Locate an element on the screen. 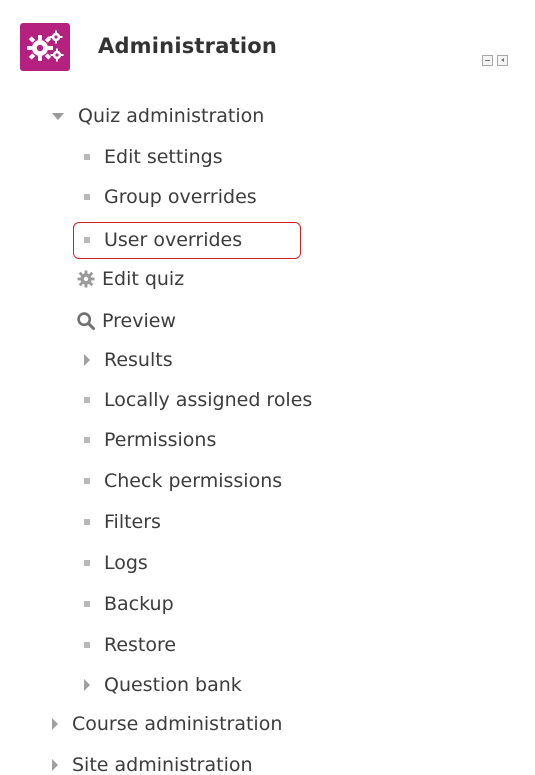 This screenshot has width=535, height=775. tree-item-check-permissions: Check permissions is located at coordinates (183, 481).